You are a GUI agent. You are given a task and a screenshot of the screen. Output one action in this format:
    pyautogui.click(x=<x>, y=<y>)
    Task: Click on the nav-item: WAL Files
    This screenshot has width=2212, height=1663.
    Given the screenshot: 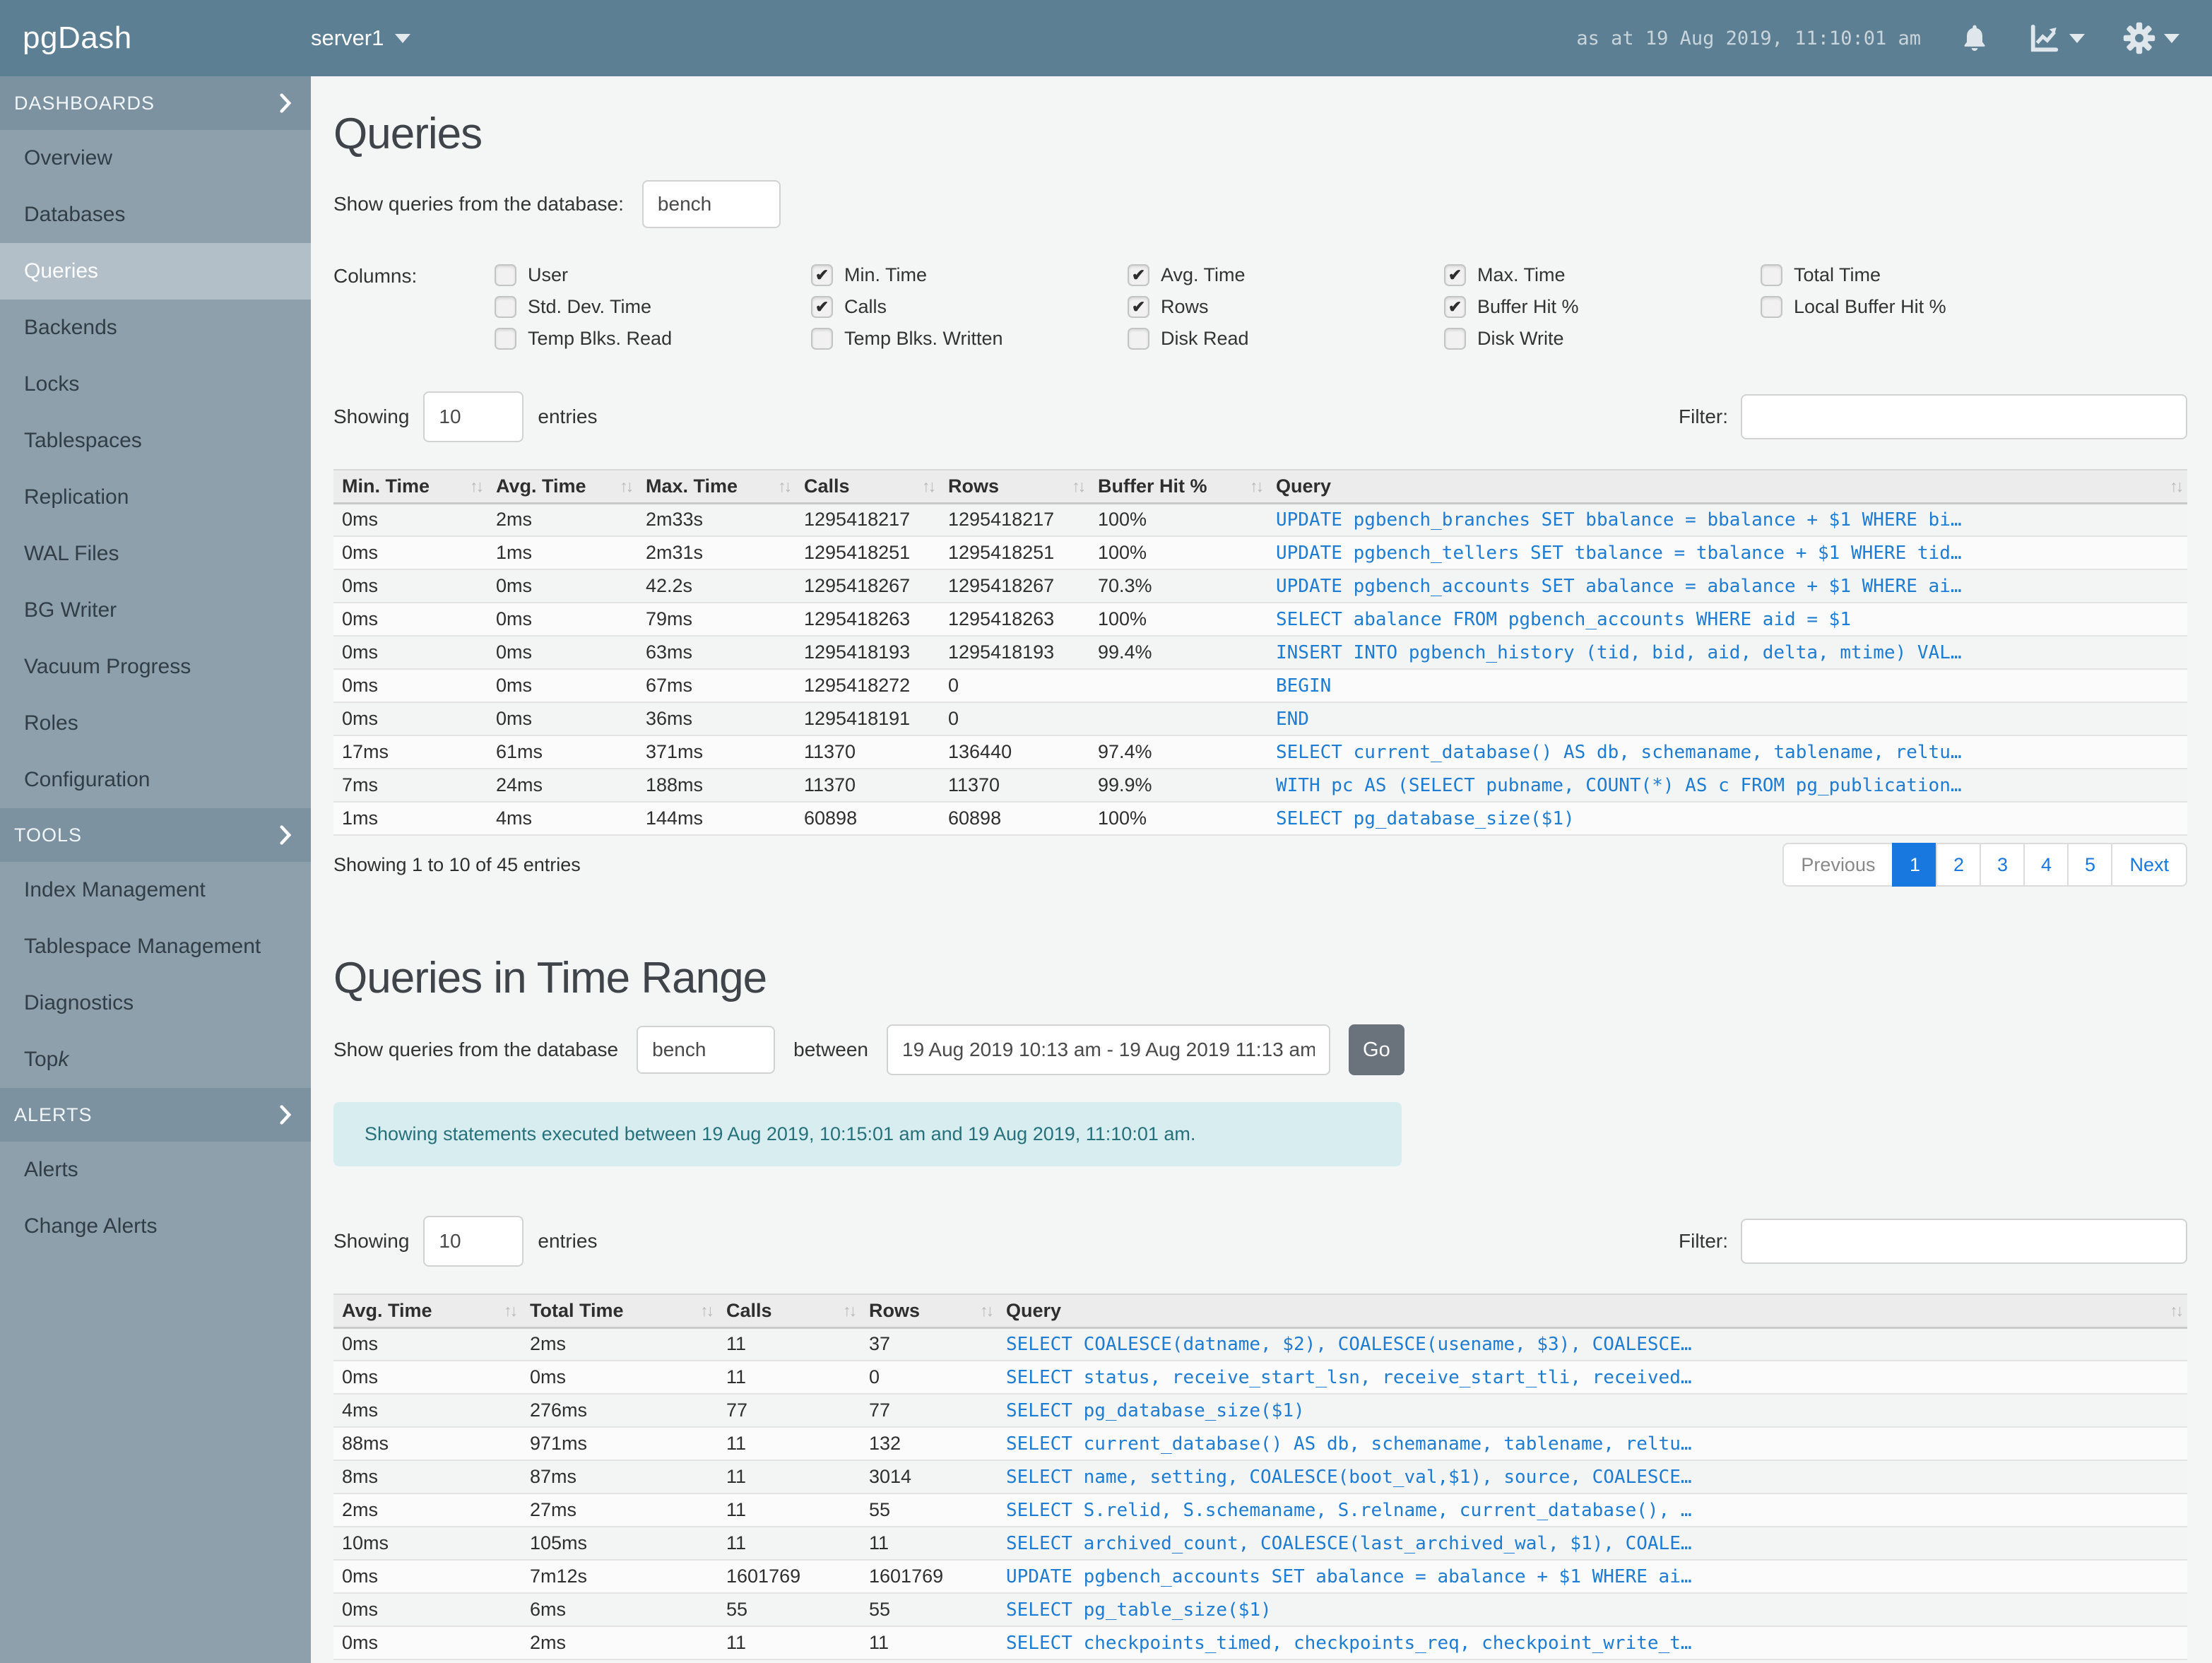 What is the action you would take?
    pyautogui.click(x=155, y=554)
    